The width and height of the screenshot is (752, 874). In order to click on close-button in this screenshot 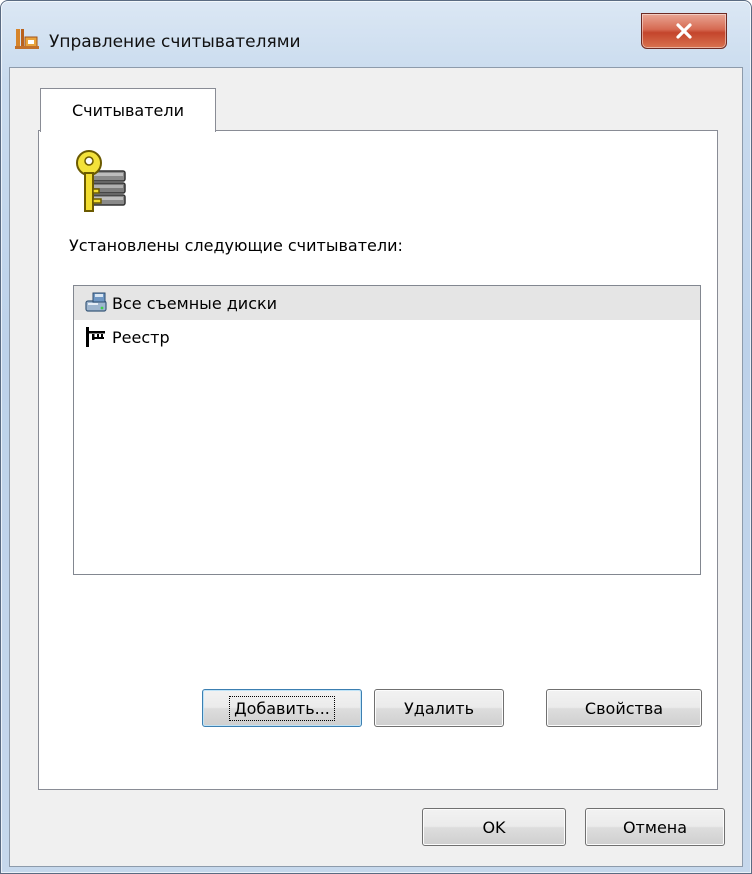, I will do `click(684, 31)`.